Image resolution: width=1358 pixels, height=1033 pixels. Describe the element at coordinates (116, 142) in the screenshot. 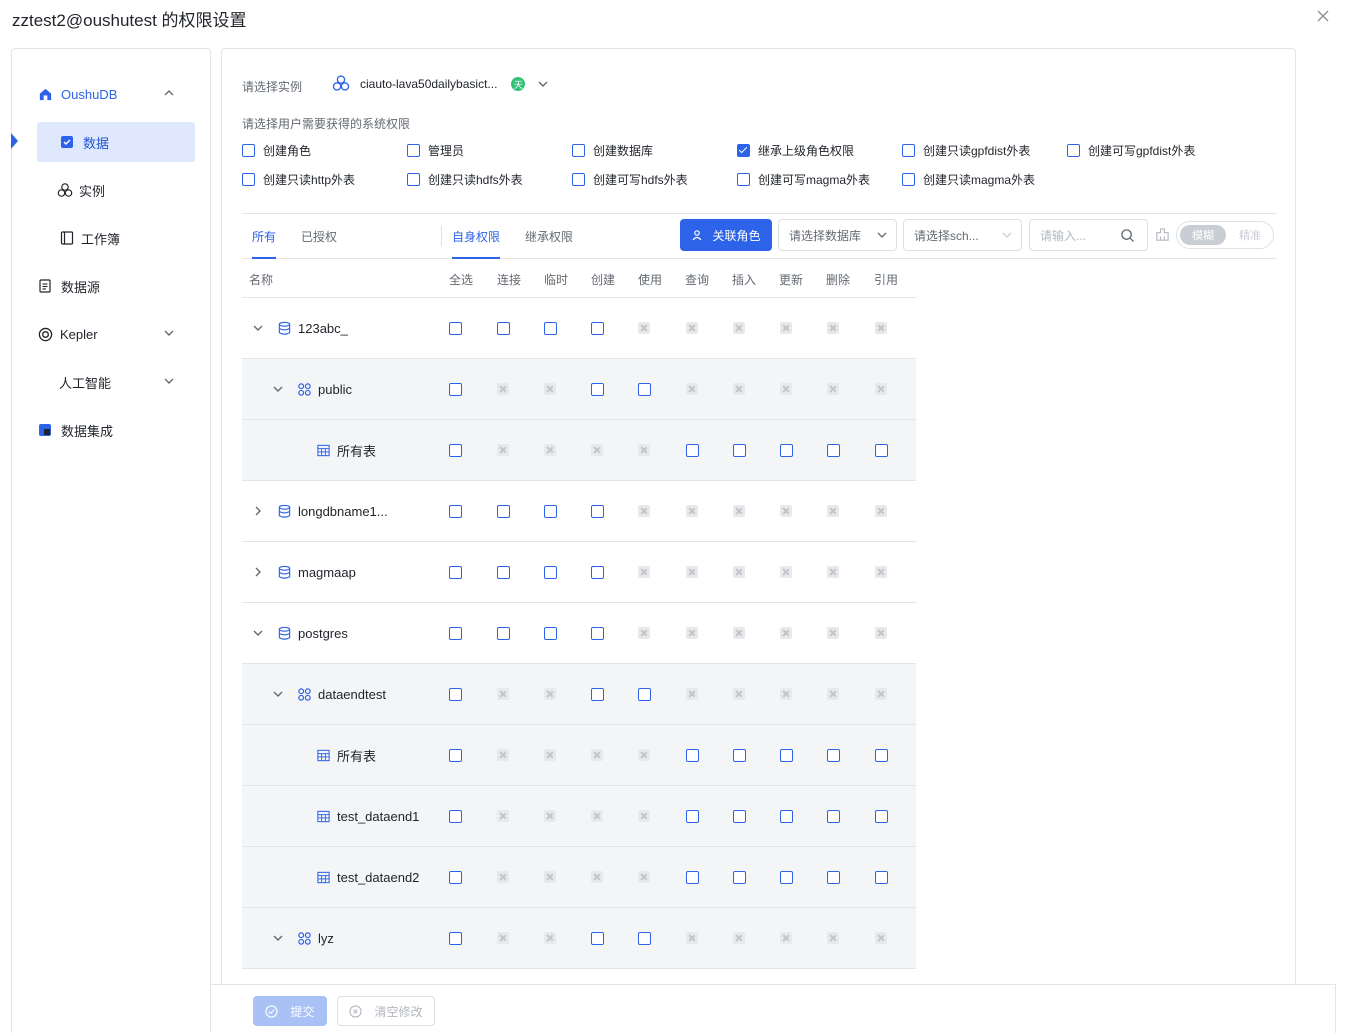

I see `sidebar-item-data: 数据` at that location.